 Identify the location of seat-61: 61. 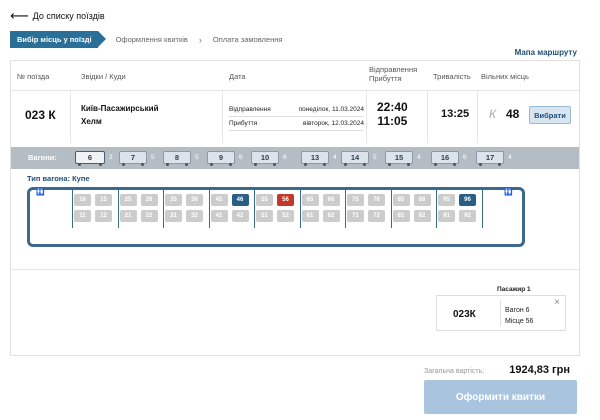
(310, 216).